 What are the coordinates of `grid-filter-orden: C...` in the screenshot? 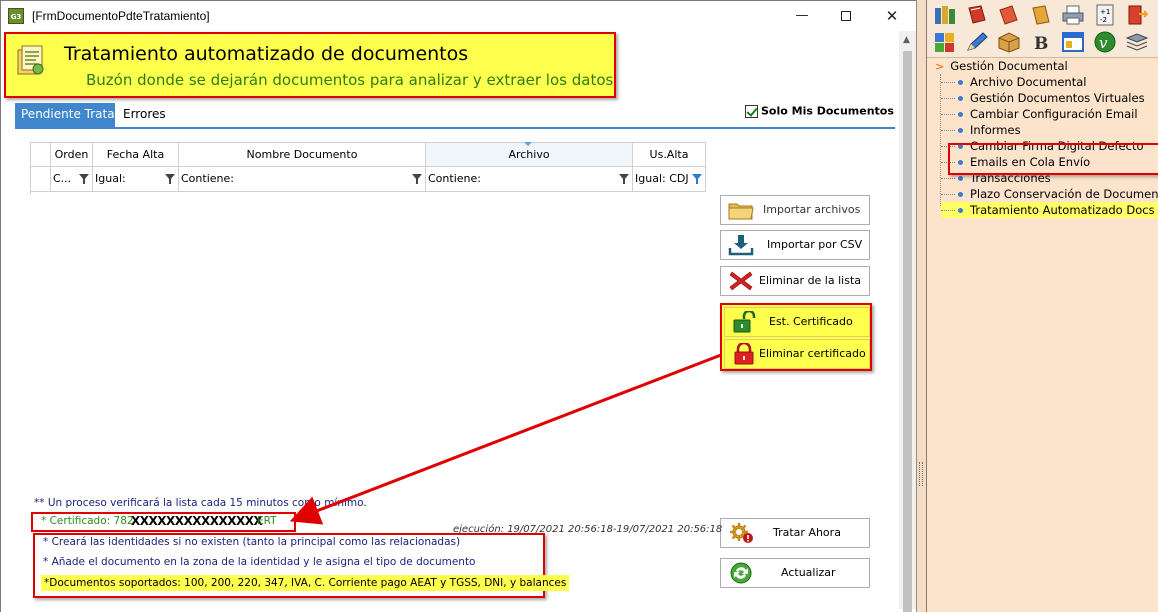 It's located at (72, 179).